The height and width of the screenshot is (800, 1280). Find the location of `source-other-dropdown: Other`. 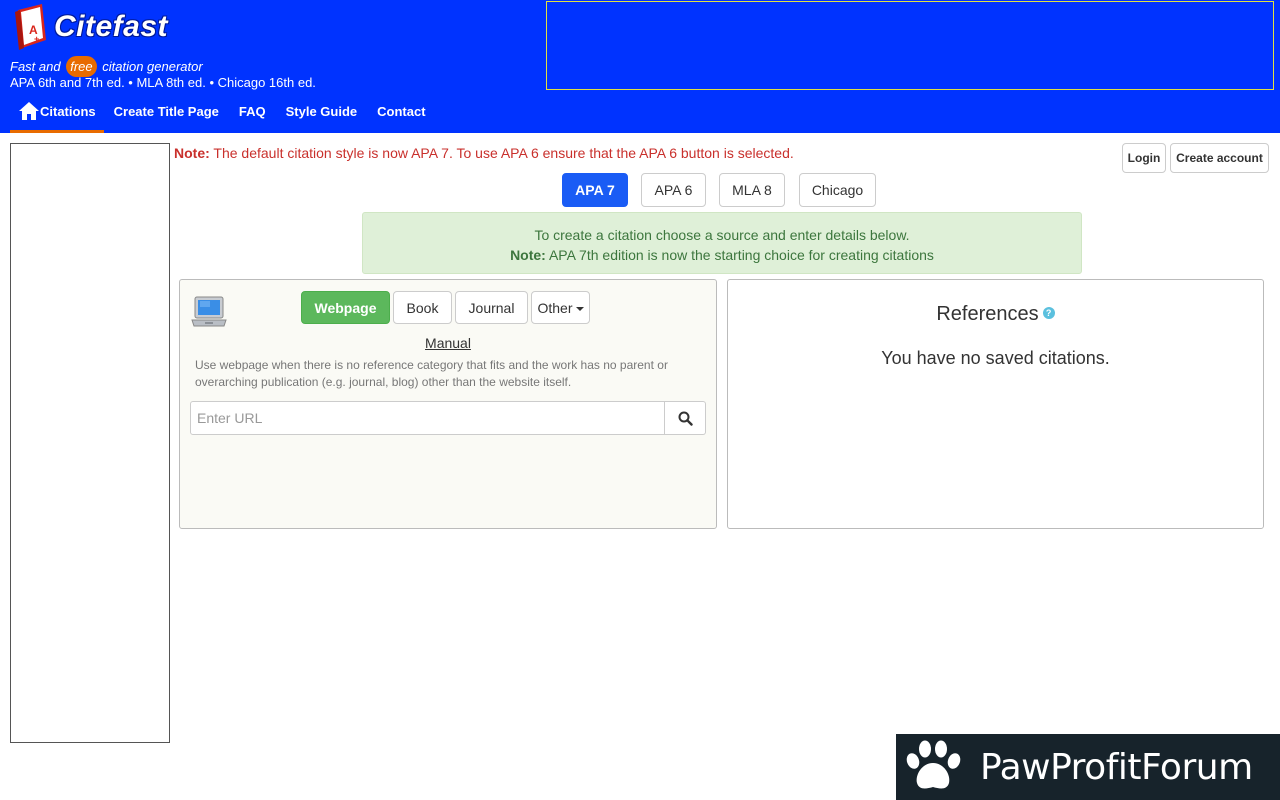

source-other-dropdown: Other is located at coordinates (560, 307).